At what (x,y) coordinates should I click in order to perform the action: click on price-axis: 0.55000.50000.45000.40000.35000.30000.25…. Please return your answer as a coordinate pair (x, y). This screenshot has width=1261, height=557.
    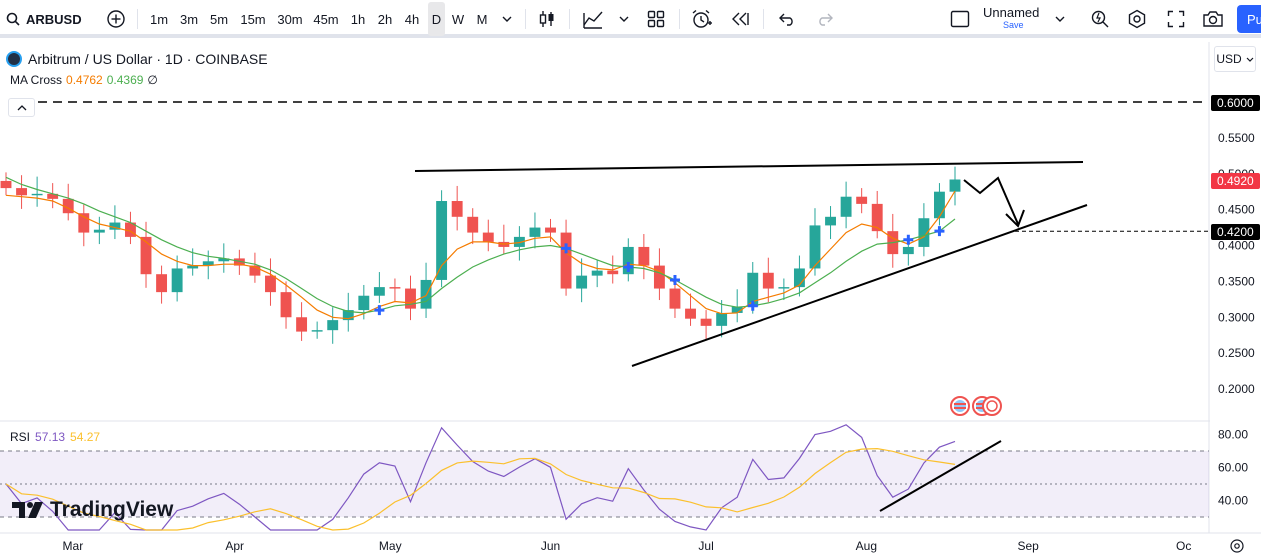
    Looking at the image, I should click on (1236, 263).